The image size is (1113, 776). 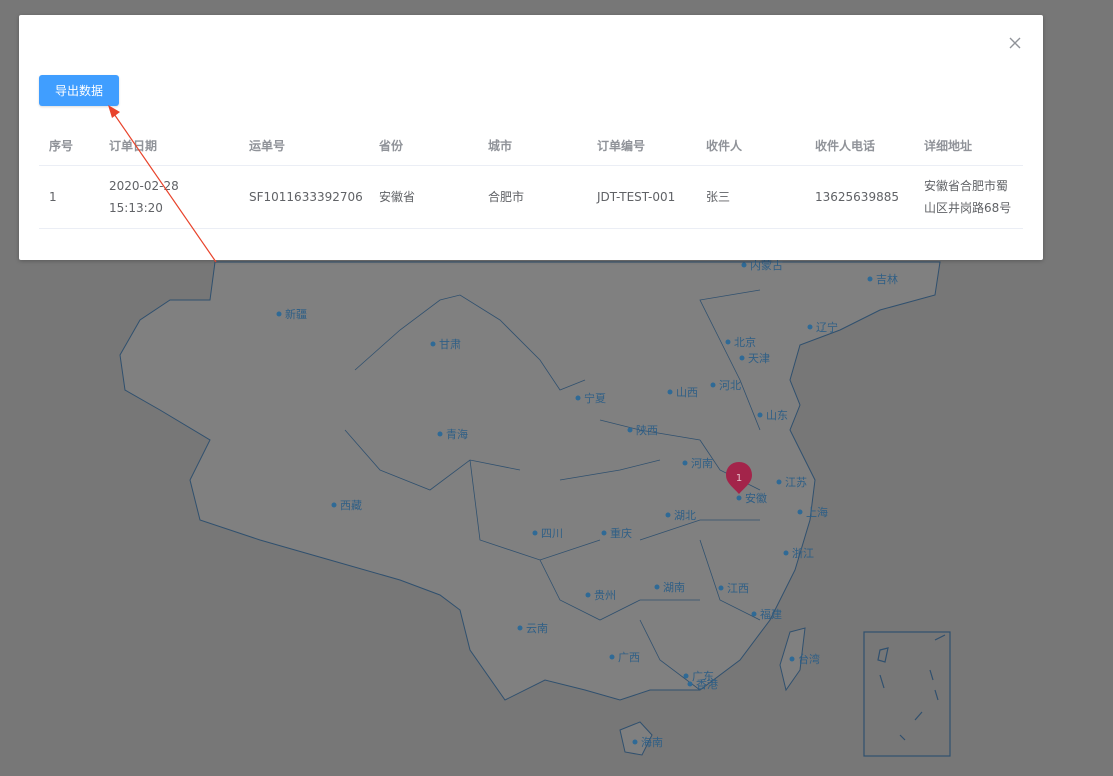 What do you see at coordinates (707, 684) in the screenshot?
I see `province-label: 香港` at bounding box center [707, 684].